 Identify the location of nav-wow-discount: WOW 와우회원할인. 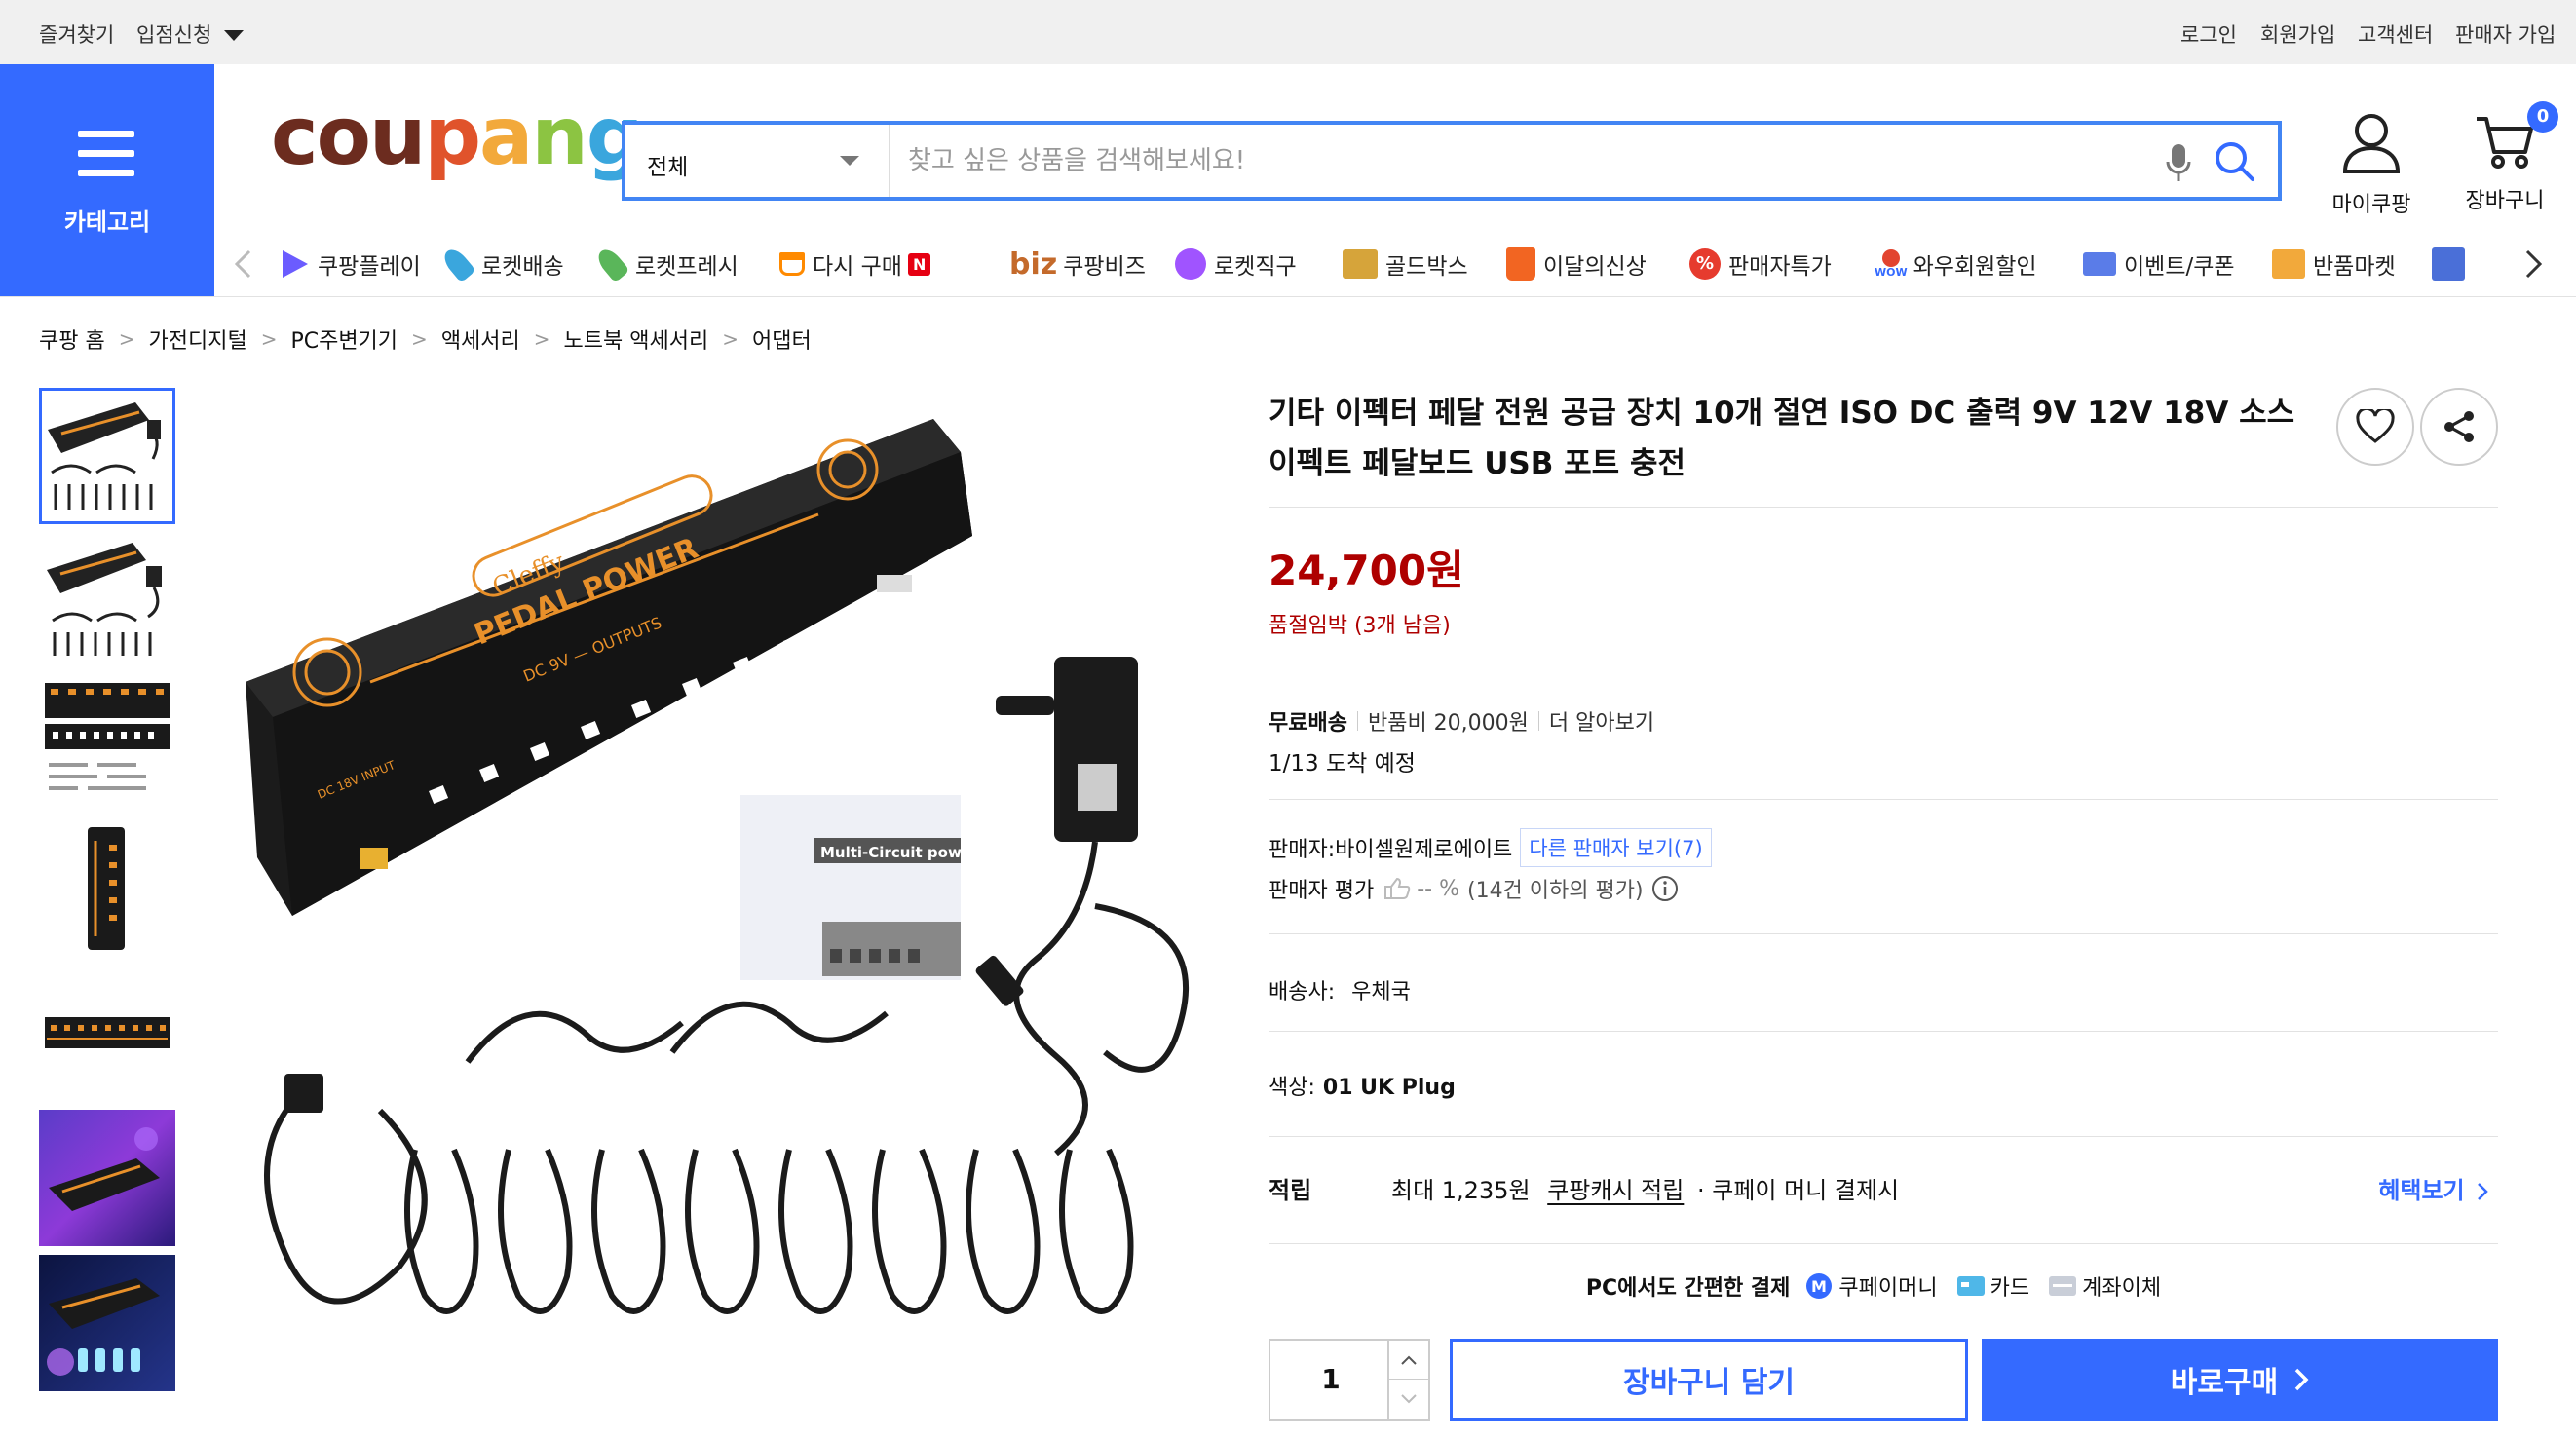
(1956, 264).